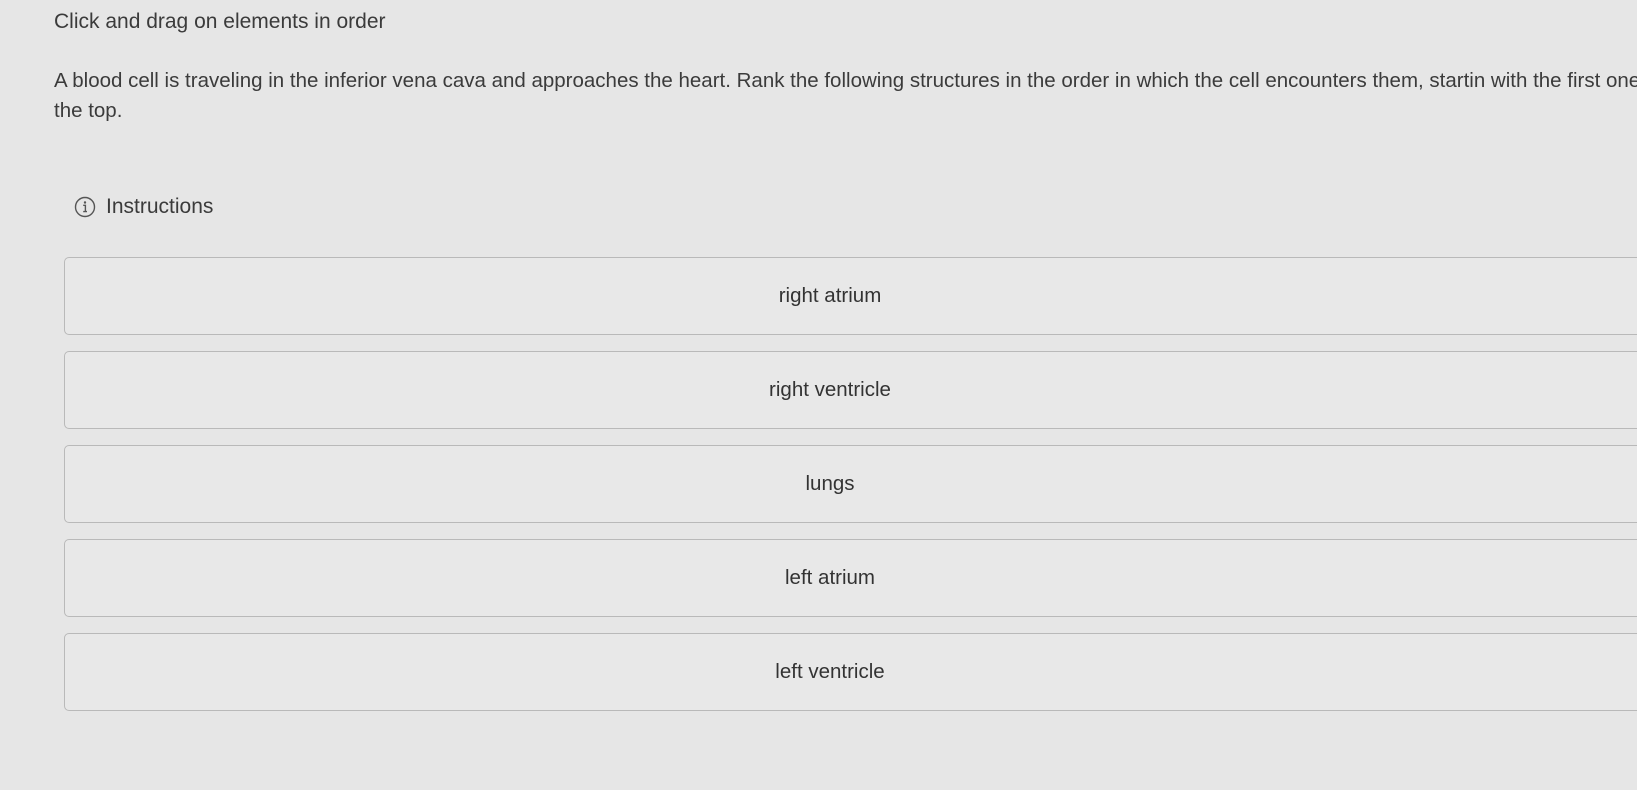 The width and height of the screenshot is (1637, 790). Describe the element at coordinates (85, 207) in the screenshot. I see `info-icon` at that location.